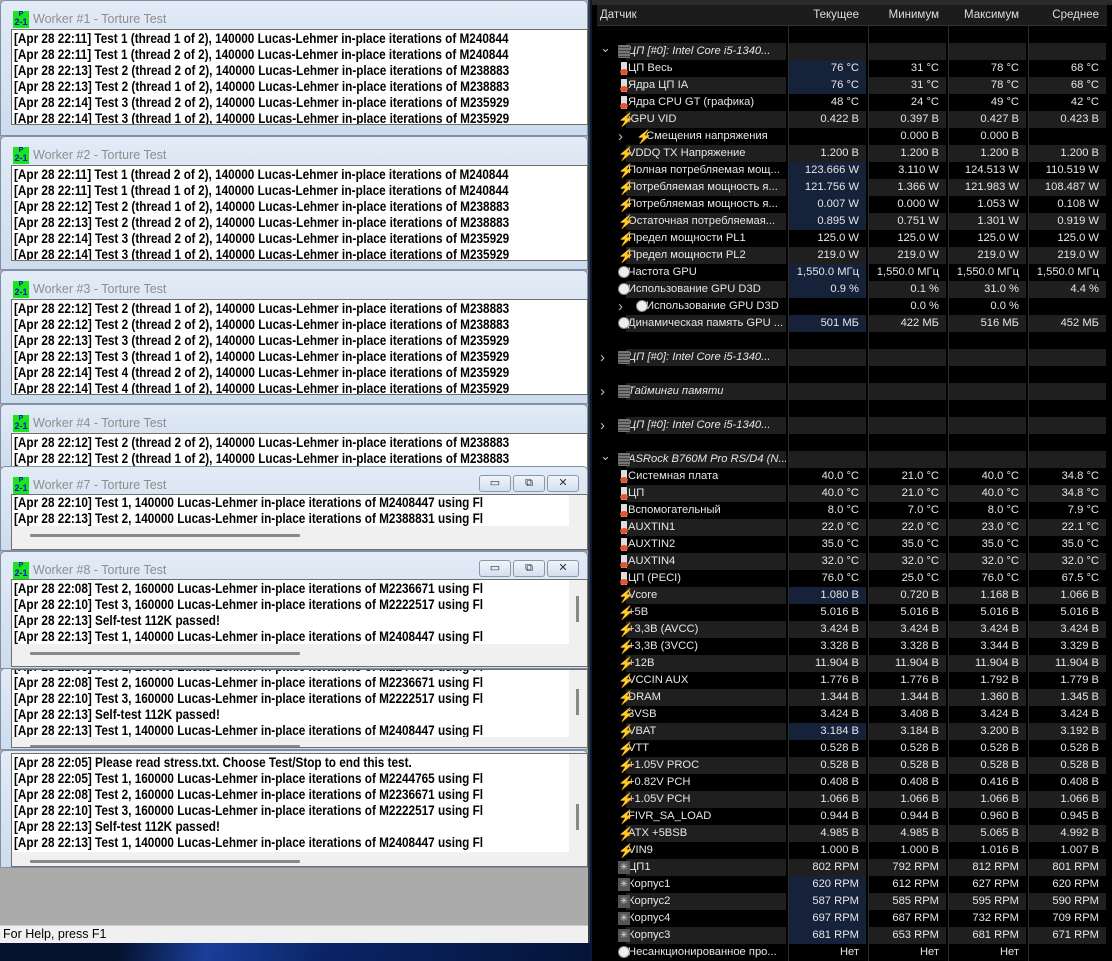 This screenshot has height=961, width=1112. What do you see at coordinates (674, 510) in the screenshot?
I see `sensor-label: Вспомогательный` at bounding box center [674, 510].